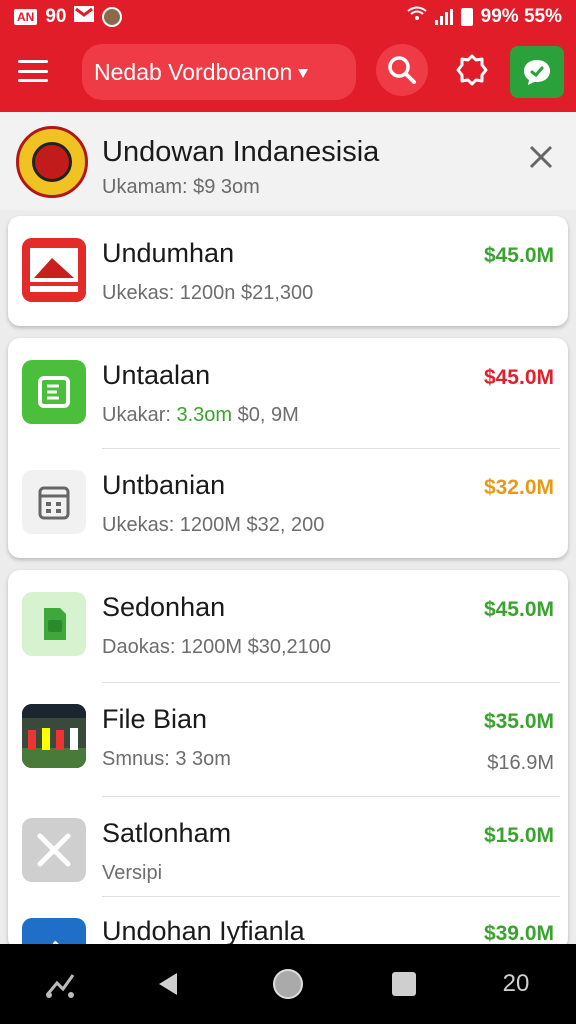 This screenshot has width=576, height=1024. I want to click on photo-thumbnail, so click(54, 736).